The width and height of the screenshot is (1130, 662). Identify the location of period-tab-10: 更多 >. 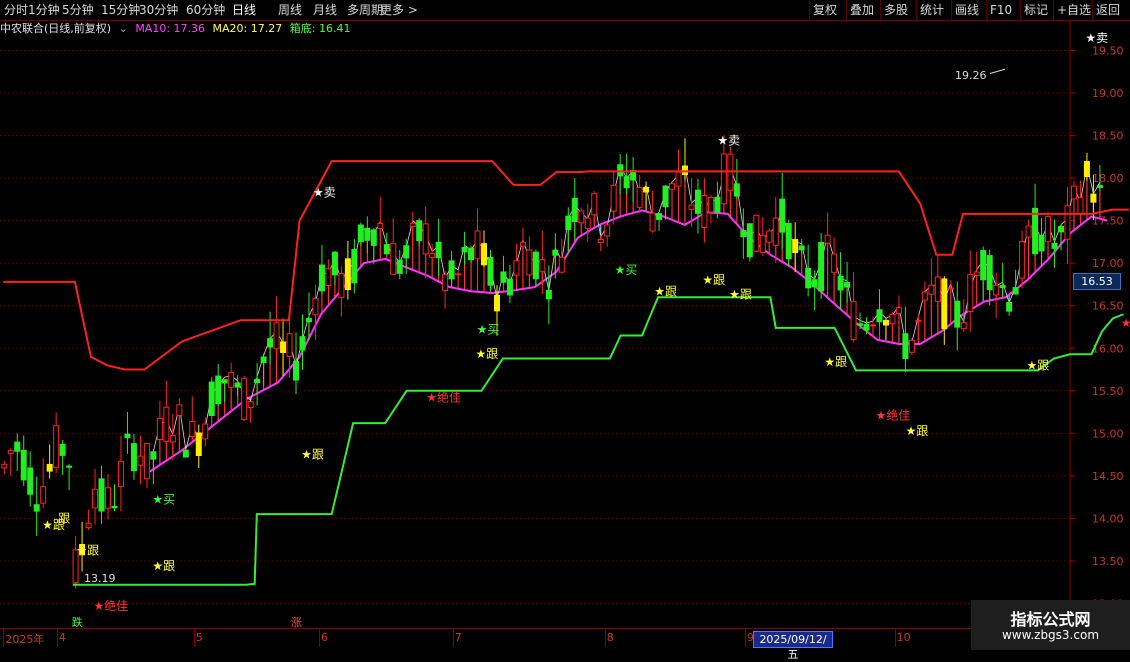
(399, 10).